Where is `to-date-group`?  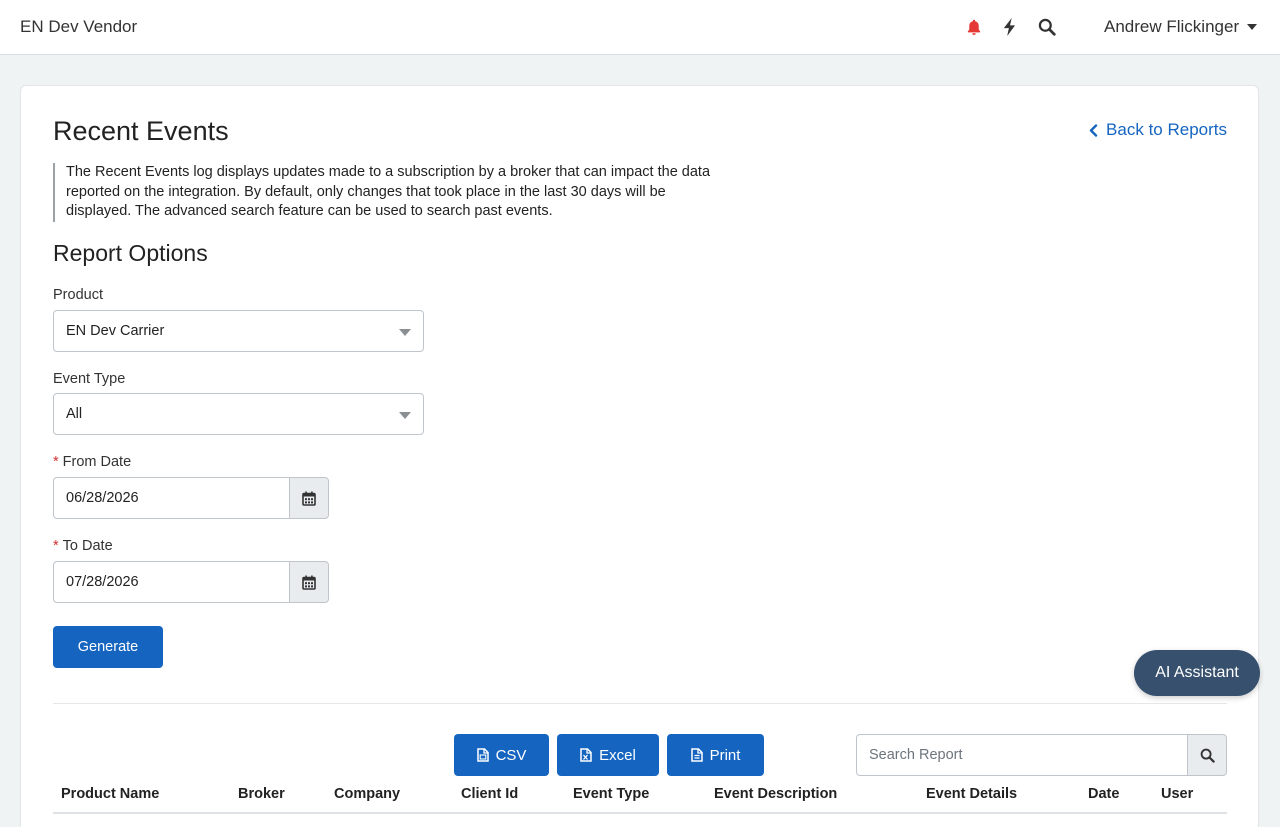 to-date-group is located at coordinates (191, 582).